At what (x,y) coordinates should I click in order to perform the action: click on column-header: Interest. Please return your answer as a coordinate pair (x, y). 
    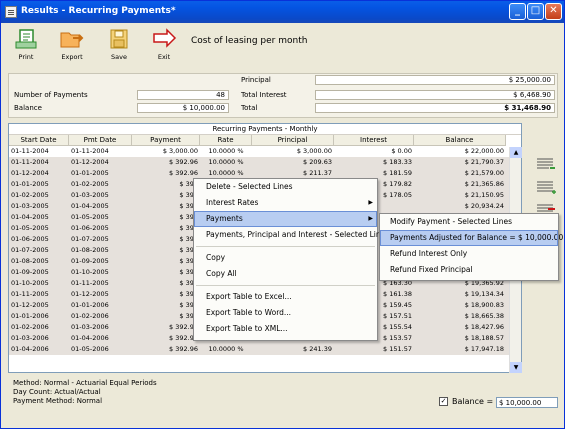
    Looking at the image, I should click on (374, 140).